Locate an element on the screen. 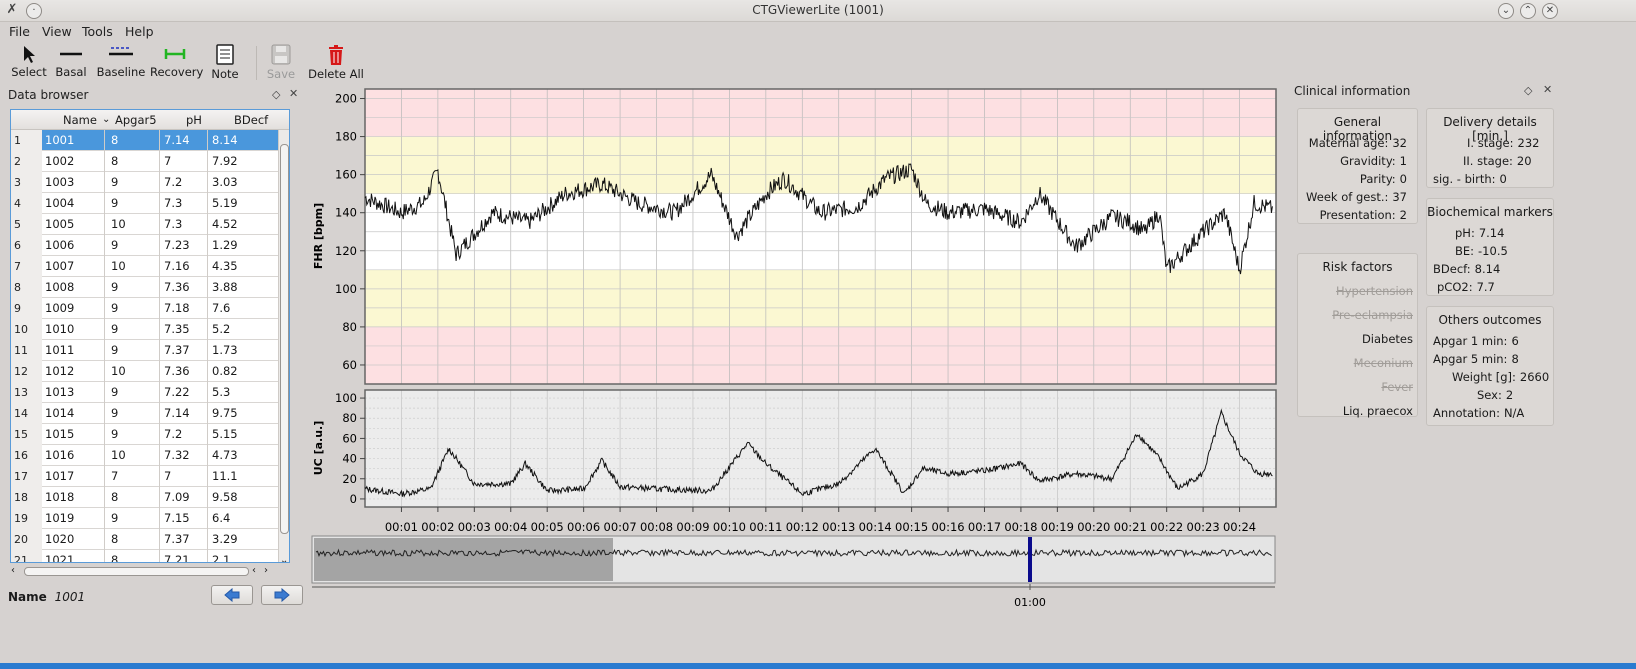  table-row: 1020 8 7.37 3.29 is located at coordinates (160, 539).